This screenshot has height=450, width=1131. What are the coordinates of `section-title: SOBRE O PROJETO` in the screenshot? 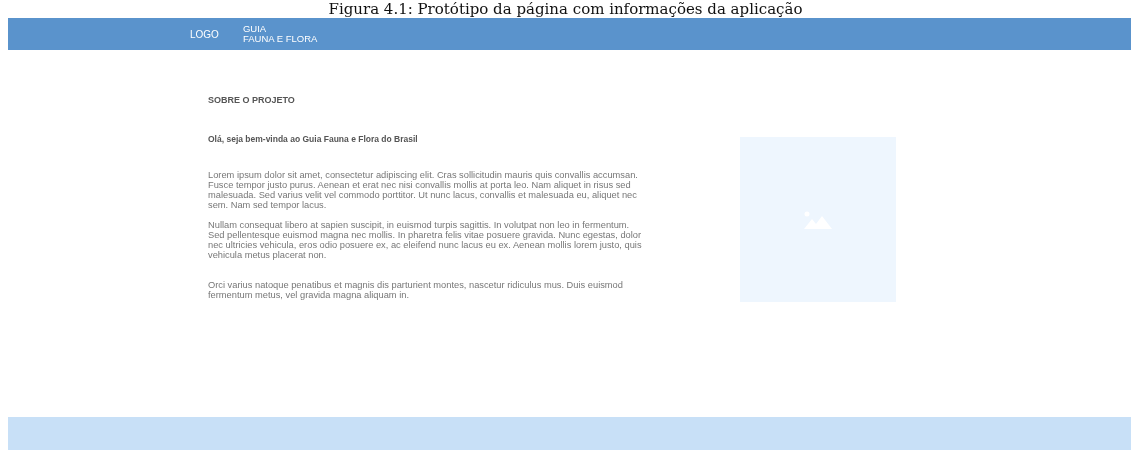 It's located at (252, 100).